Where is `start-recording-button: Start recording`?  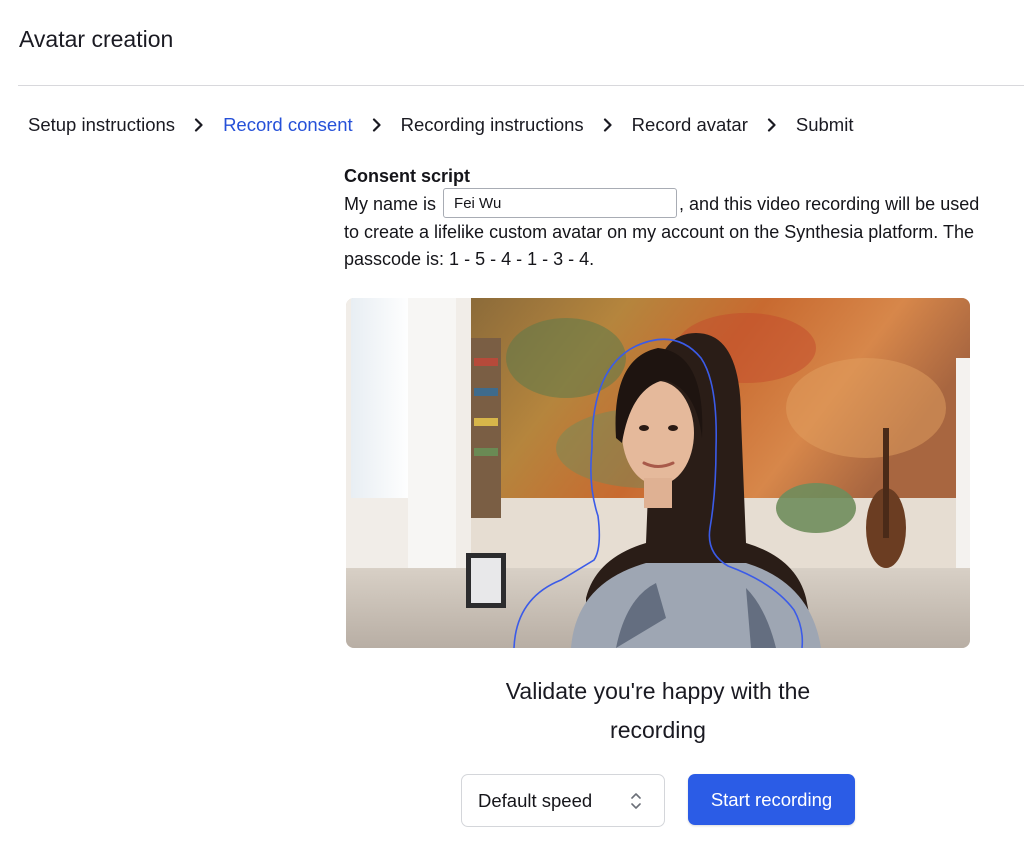 start-recording-button: Start recording is located at coordinates (771, 799).